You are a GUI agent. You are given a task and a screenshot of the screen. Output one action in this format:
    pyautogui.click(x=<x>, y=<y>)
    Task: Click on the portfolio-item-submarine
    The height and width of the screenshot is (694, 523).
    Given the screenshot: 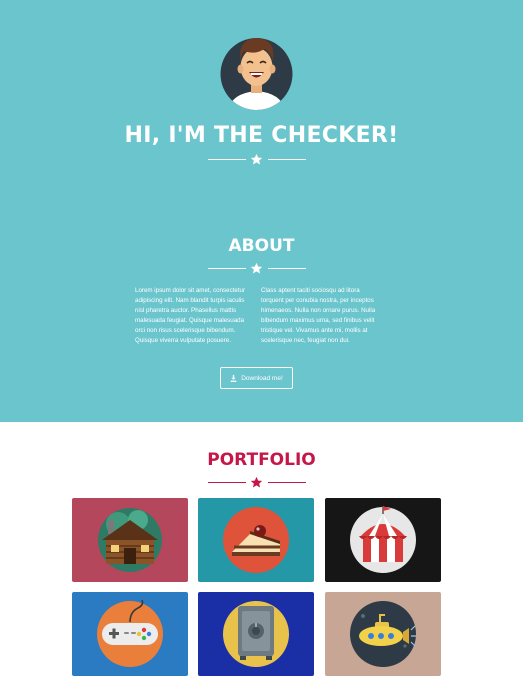 What is the action you would take?
    pyautogui.click(x=383, y=634)
    